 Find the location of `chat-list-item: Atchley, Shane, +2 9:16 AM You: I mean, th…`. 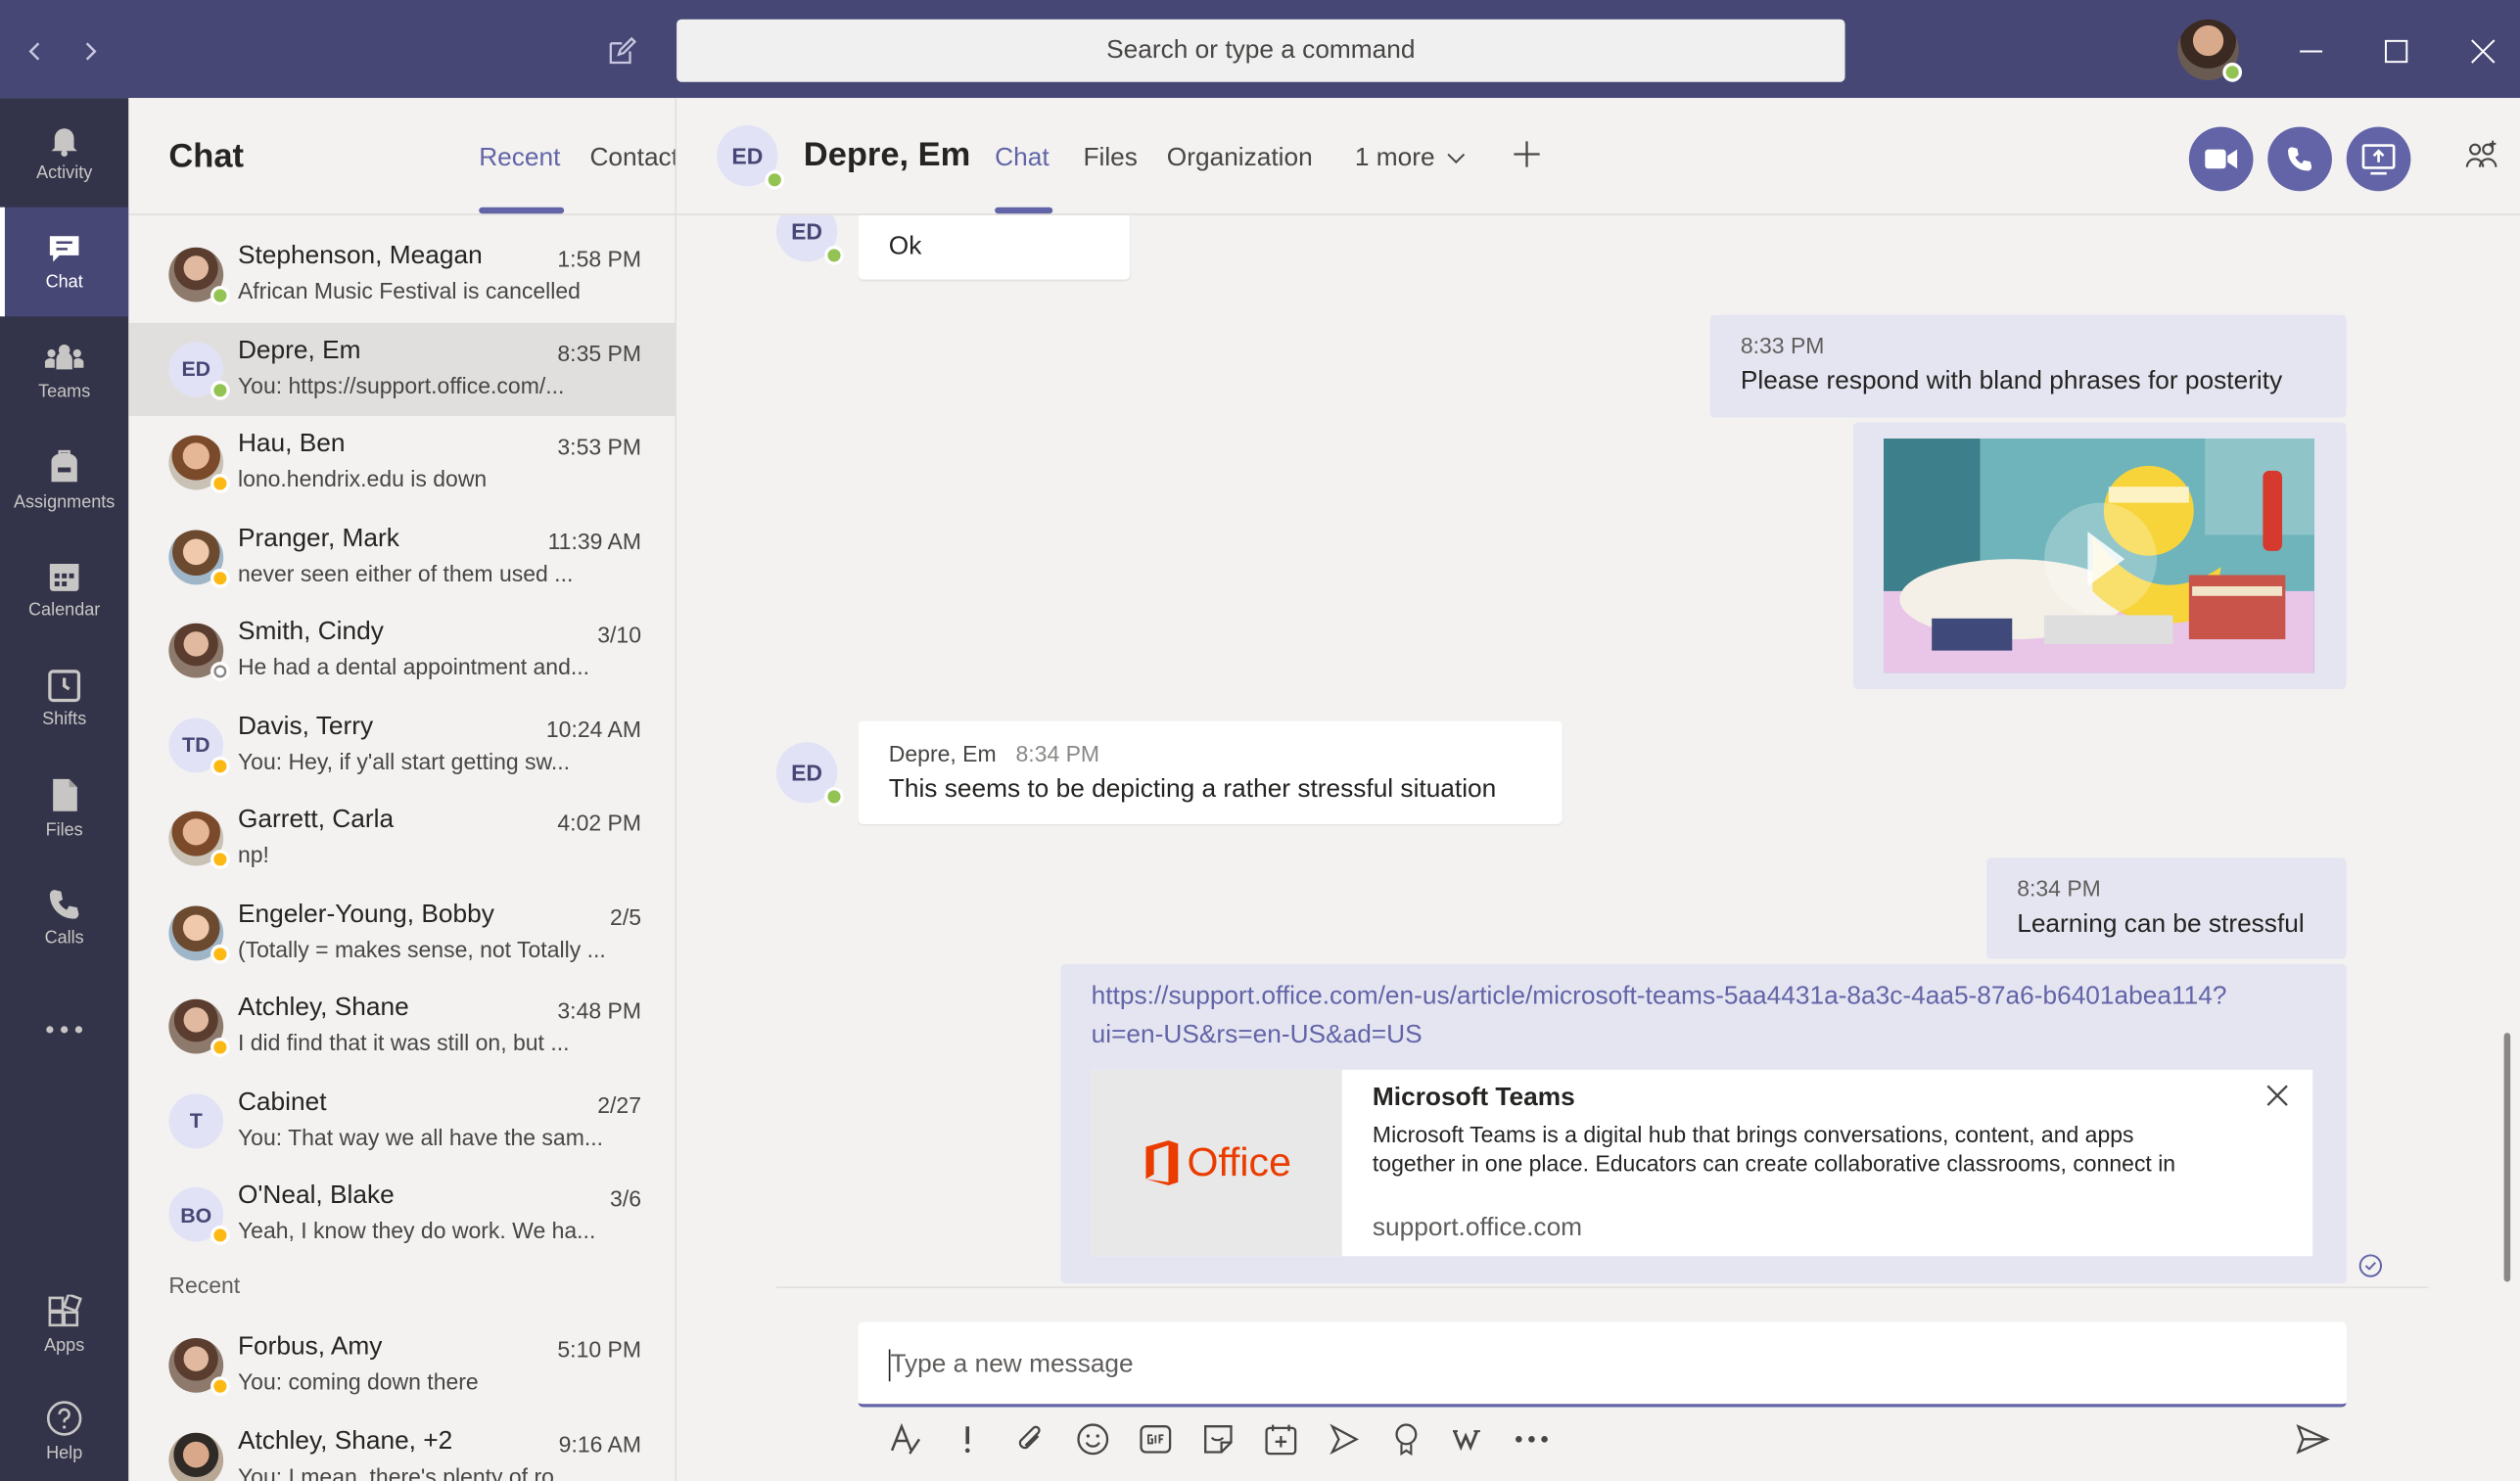

chat-list-item: Atchley, Shane, +2 9:16 AM You: I mean, th… is located at coordinates (401, 1447).